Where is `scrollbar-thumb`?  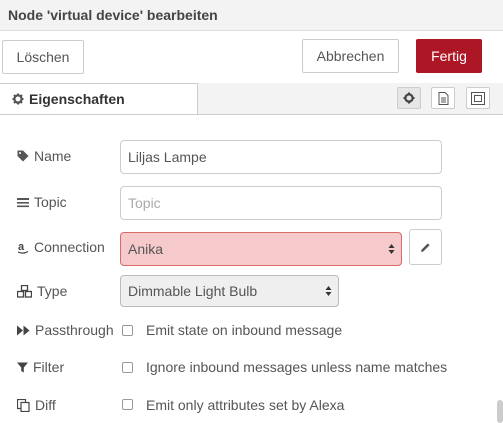 scrollbar-thumb is located at coordinates (500, 411).